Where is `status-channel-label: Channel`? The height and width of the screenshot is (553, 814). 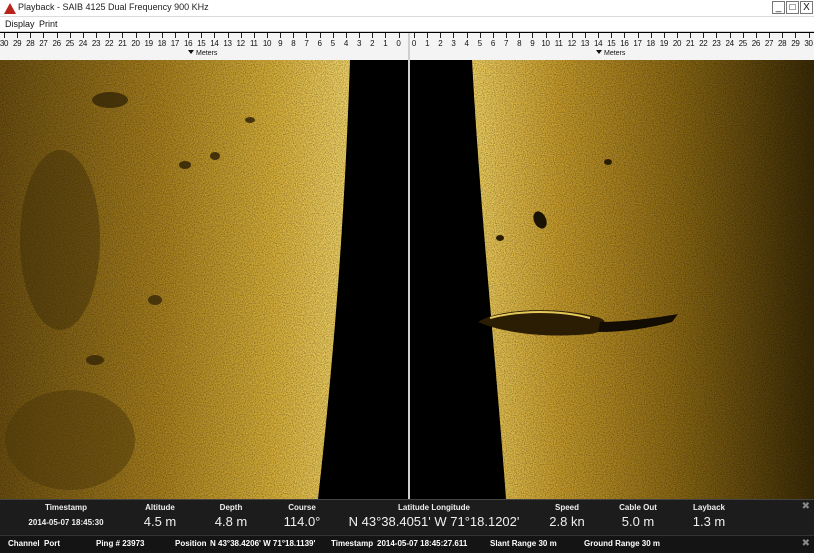
status-channel-label: Channel is located at coordinates (24, 543).